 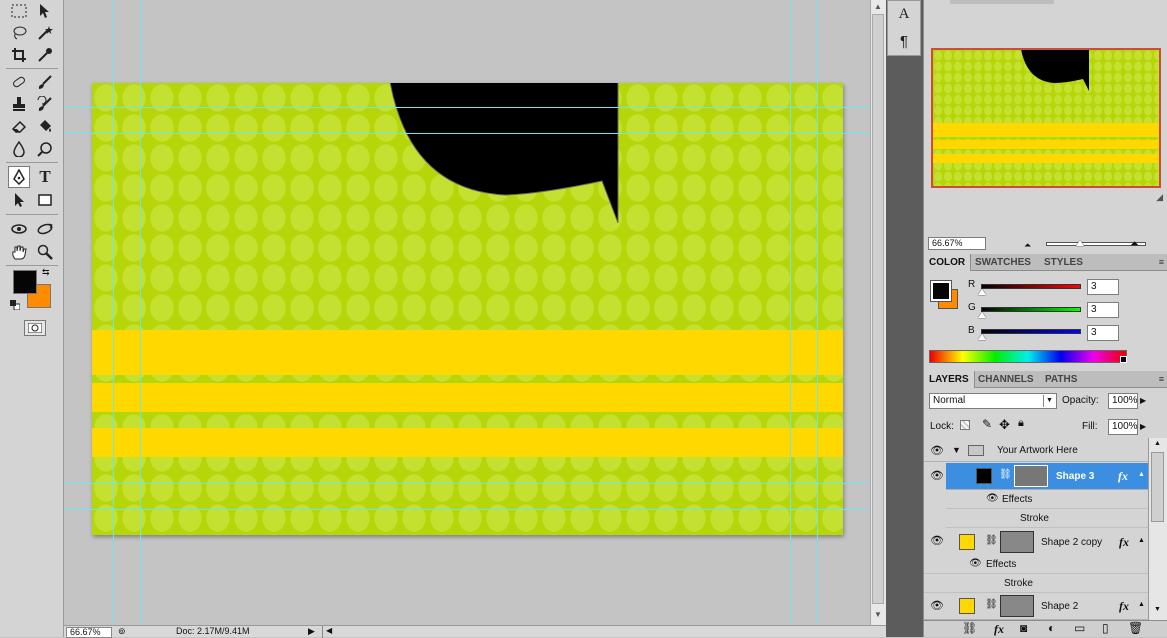 What do you see at coordinates (982, 292) in the screenshot?
I see `red-slider-handle` at bounding box center [982, 292].